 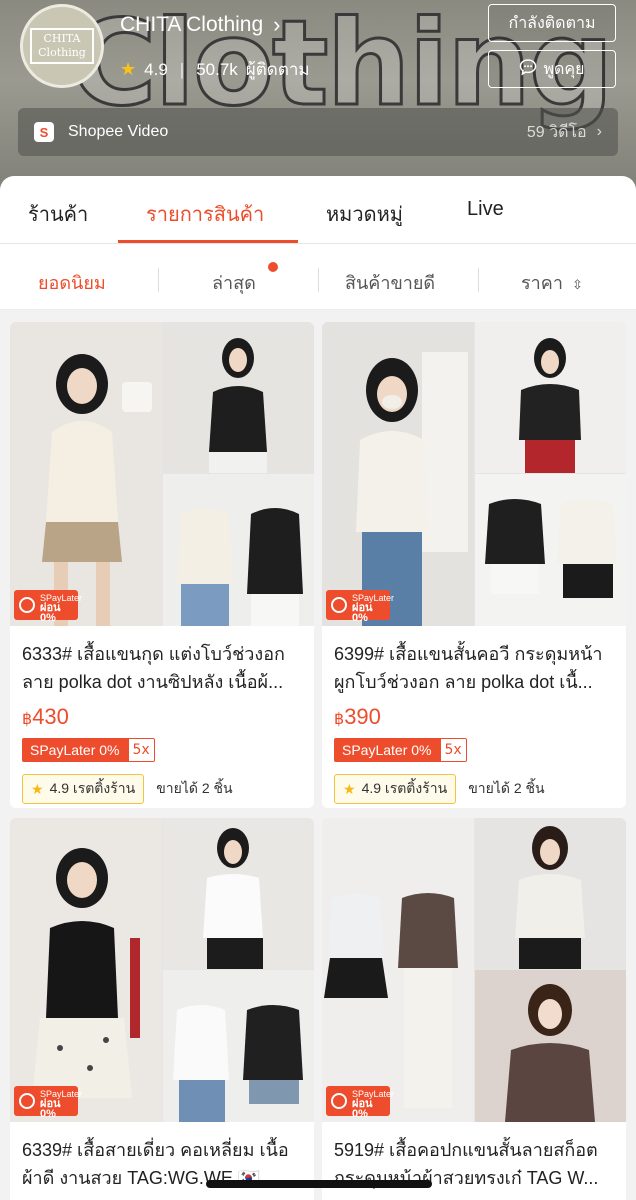 I want to click on shop-name-link: CHITA Clothing ›, so click(x=200, y=25).